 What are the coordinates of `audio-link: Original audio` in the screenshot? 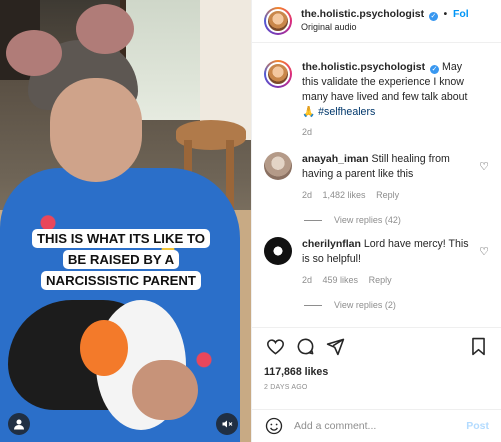 It's located at (385, 27).